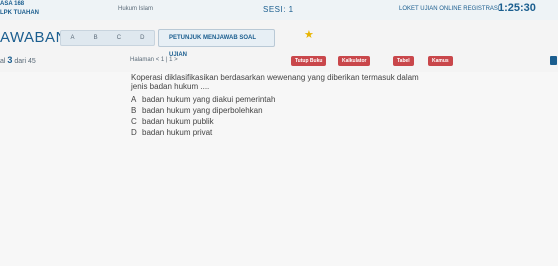 This screenshot has height=266, width=558. What do you see at coordinates (403, 61) in the screenshot?
I see `table-button: Tabel` at bounding box center [403, 61].